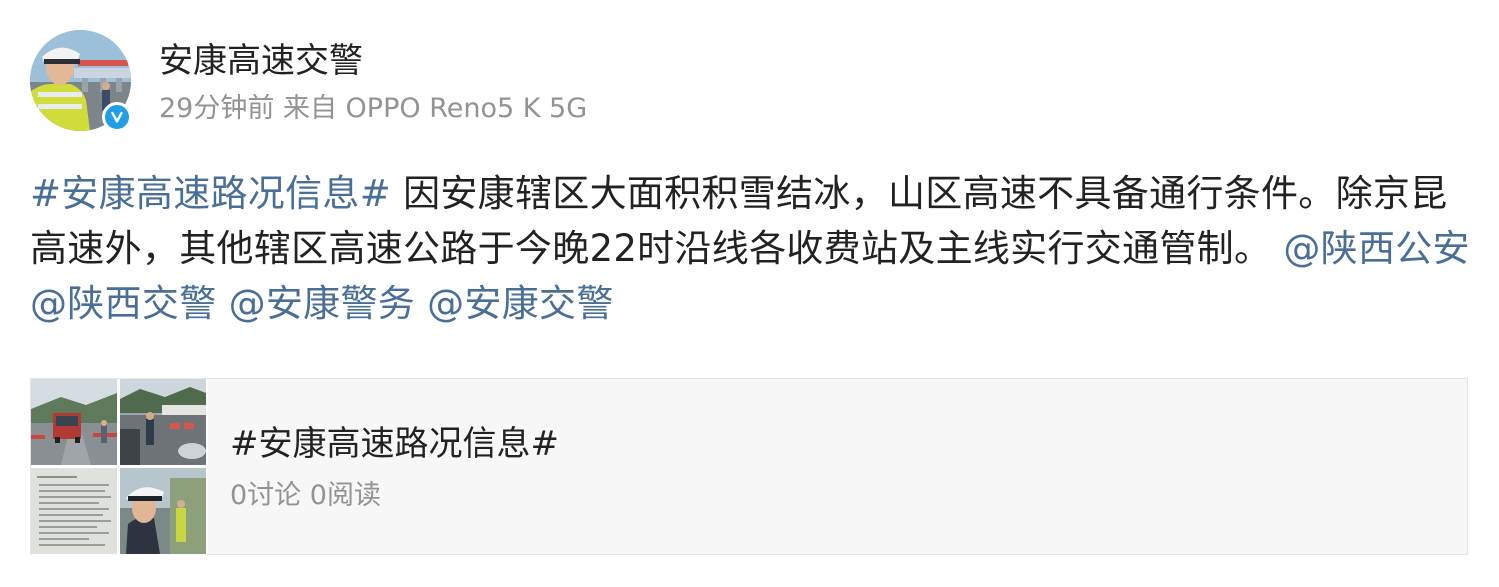 The image size is (1499, 587). Describe the element at coordinates (305, 496) in the screenshot. I see `topic-card-stats: 0讨论 0阅读` at that location.